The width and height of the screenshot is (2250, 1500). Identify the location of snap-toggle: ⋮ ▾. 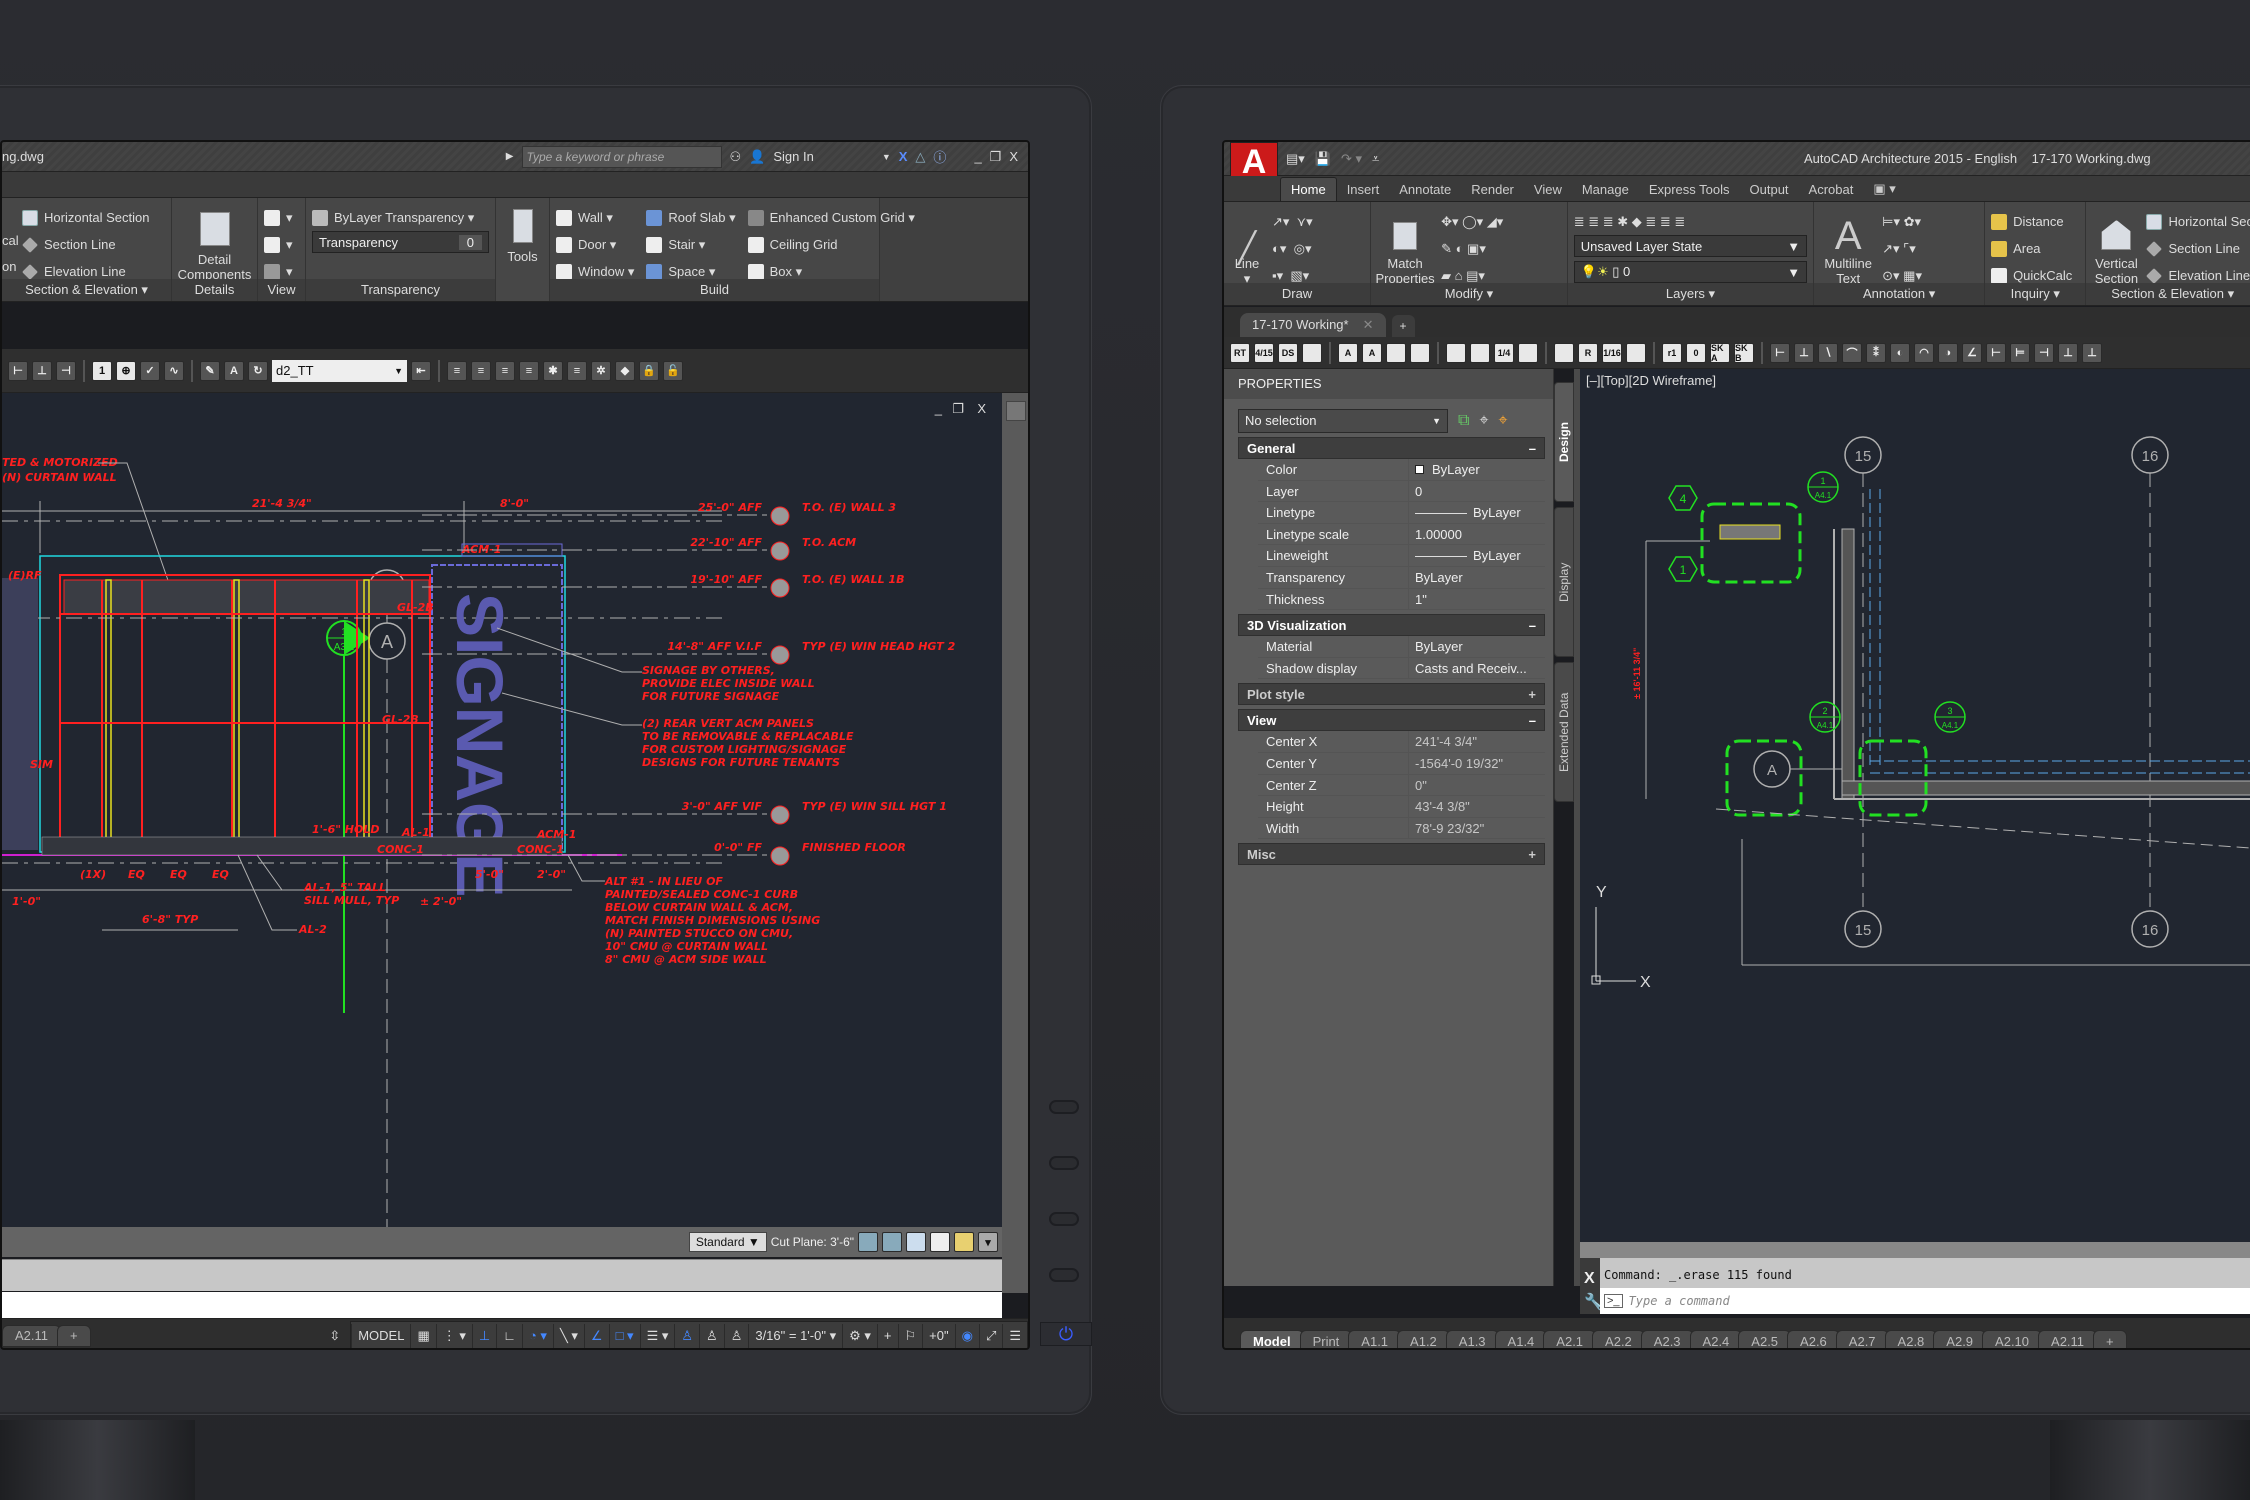
(453, 1335).